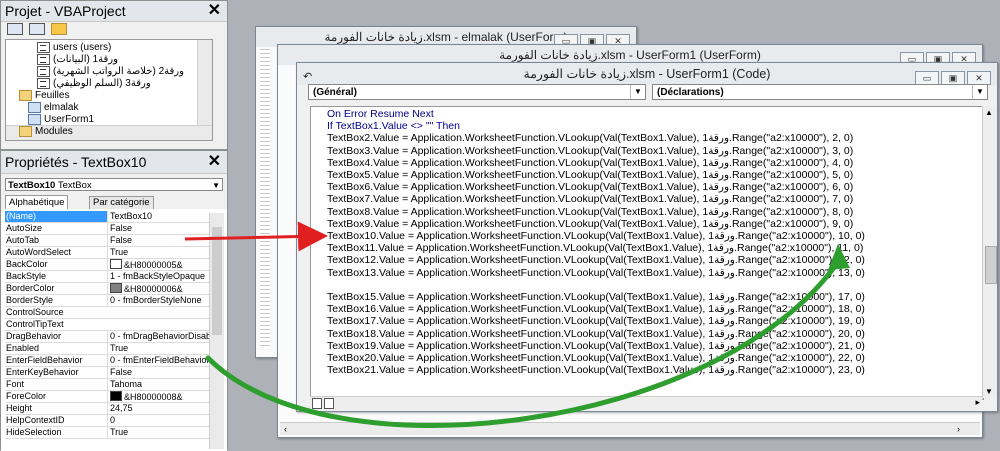 The width and height of the screenshot is (1000, 451). I want to click on red-arrow, so click(256, 236).